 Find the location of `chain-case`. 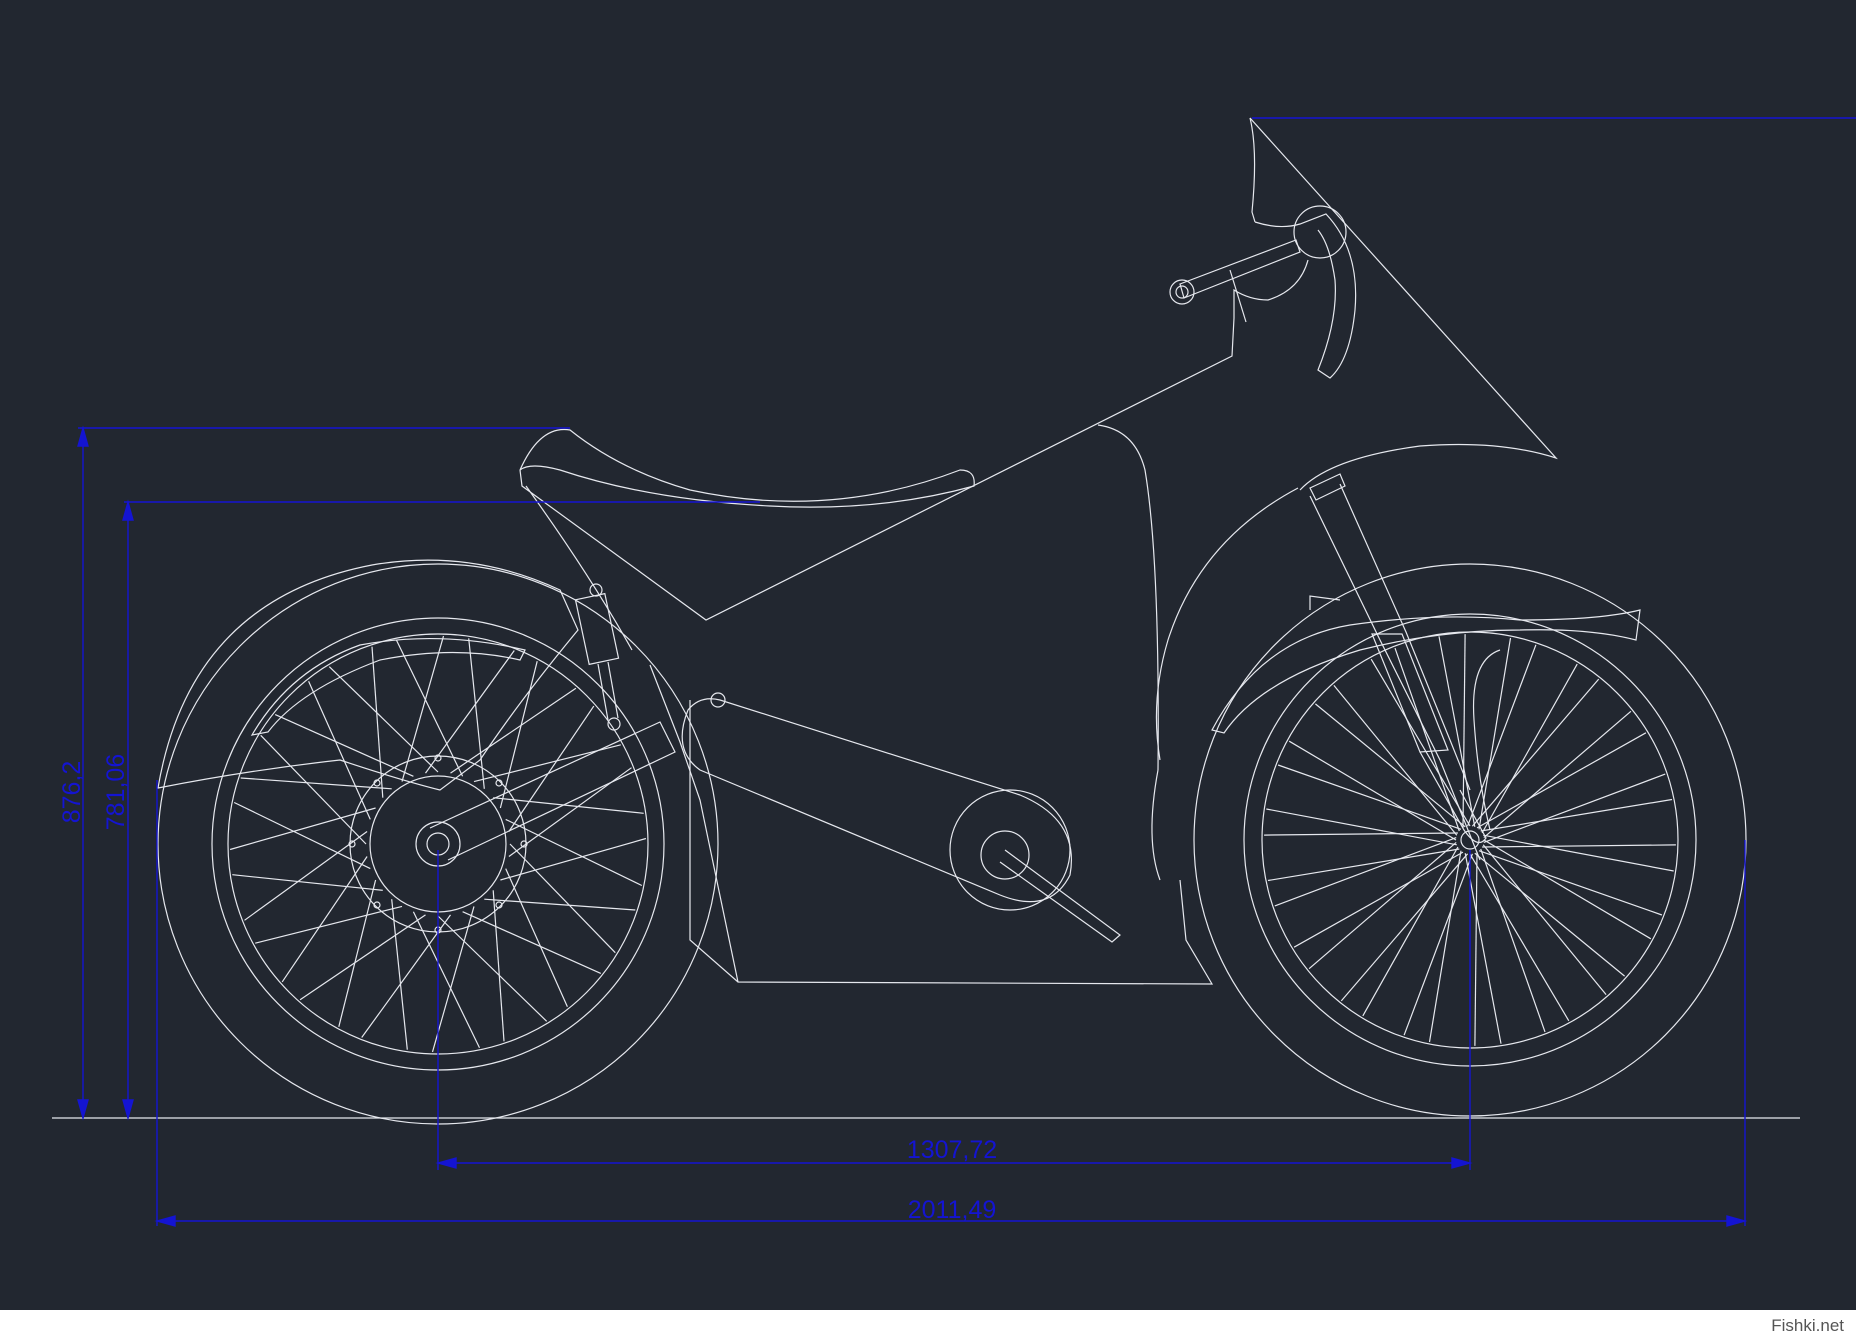

chain-case is located at coordinates (901, 817).